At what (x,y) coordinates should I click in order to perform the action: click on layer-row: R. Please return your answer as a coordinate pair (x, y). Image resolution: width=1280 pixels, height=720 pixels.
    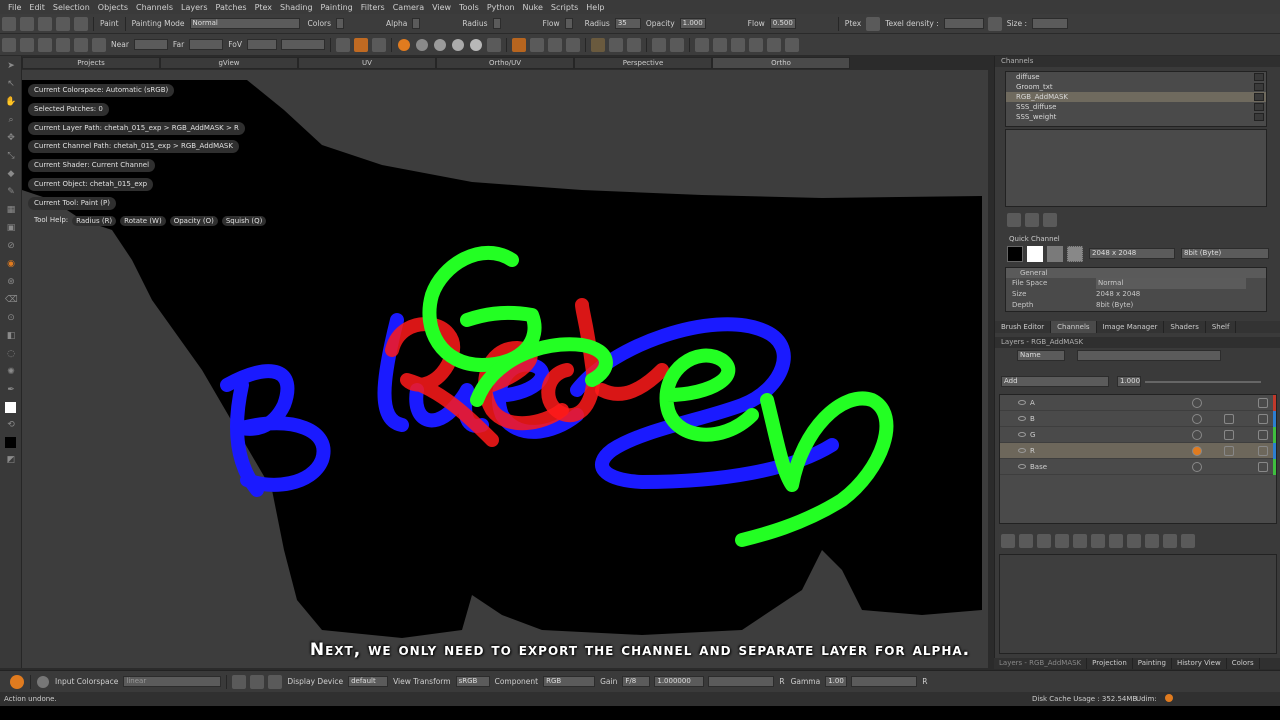
    Looking at the image, I should click on (1138, 451).